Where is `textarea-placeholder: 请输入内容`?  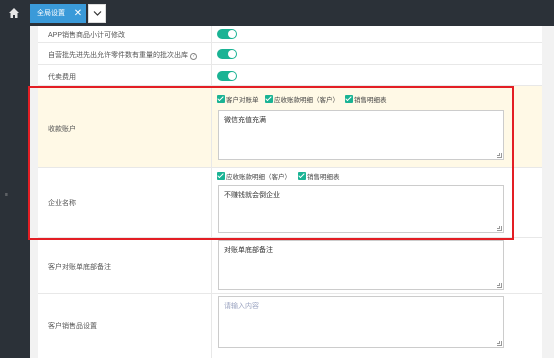
textarea-placeholder: 请输入内容 is located at coordinates (241, 306).